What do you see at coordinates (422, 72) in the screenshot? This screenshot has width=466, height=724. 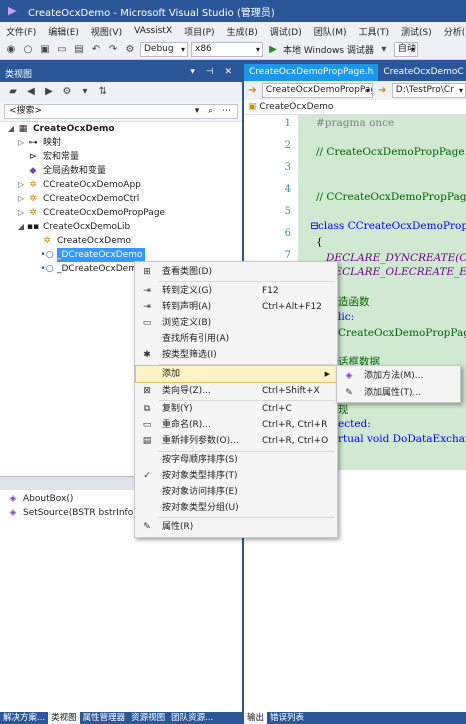 I see `tab-ctrl: CreateOcxDemoC` at bounding box center [422, 72].